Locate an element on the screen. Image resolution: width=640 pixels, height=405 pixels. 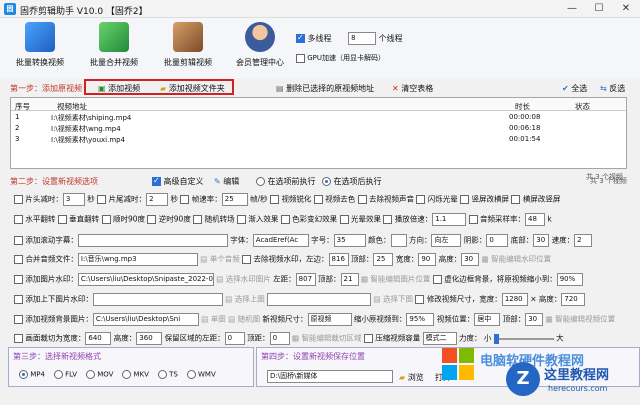
choose-wm-button: ▤ 选择水印图片 is located at coordinates (243, 279).